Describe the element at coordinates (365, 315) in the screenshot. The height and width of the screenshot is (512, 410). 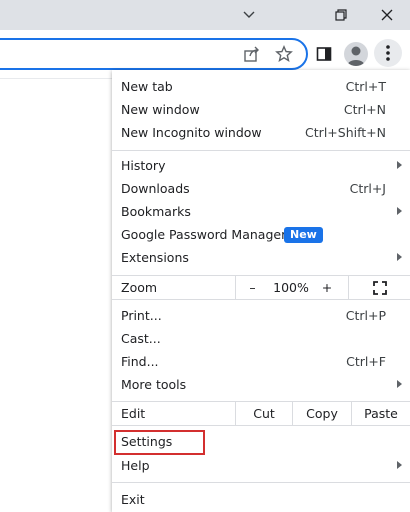
I see `shortcut-label: Ctrl+P` at that location.